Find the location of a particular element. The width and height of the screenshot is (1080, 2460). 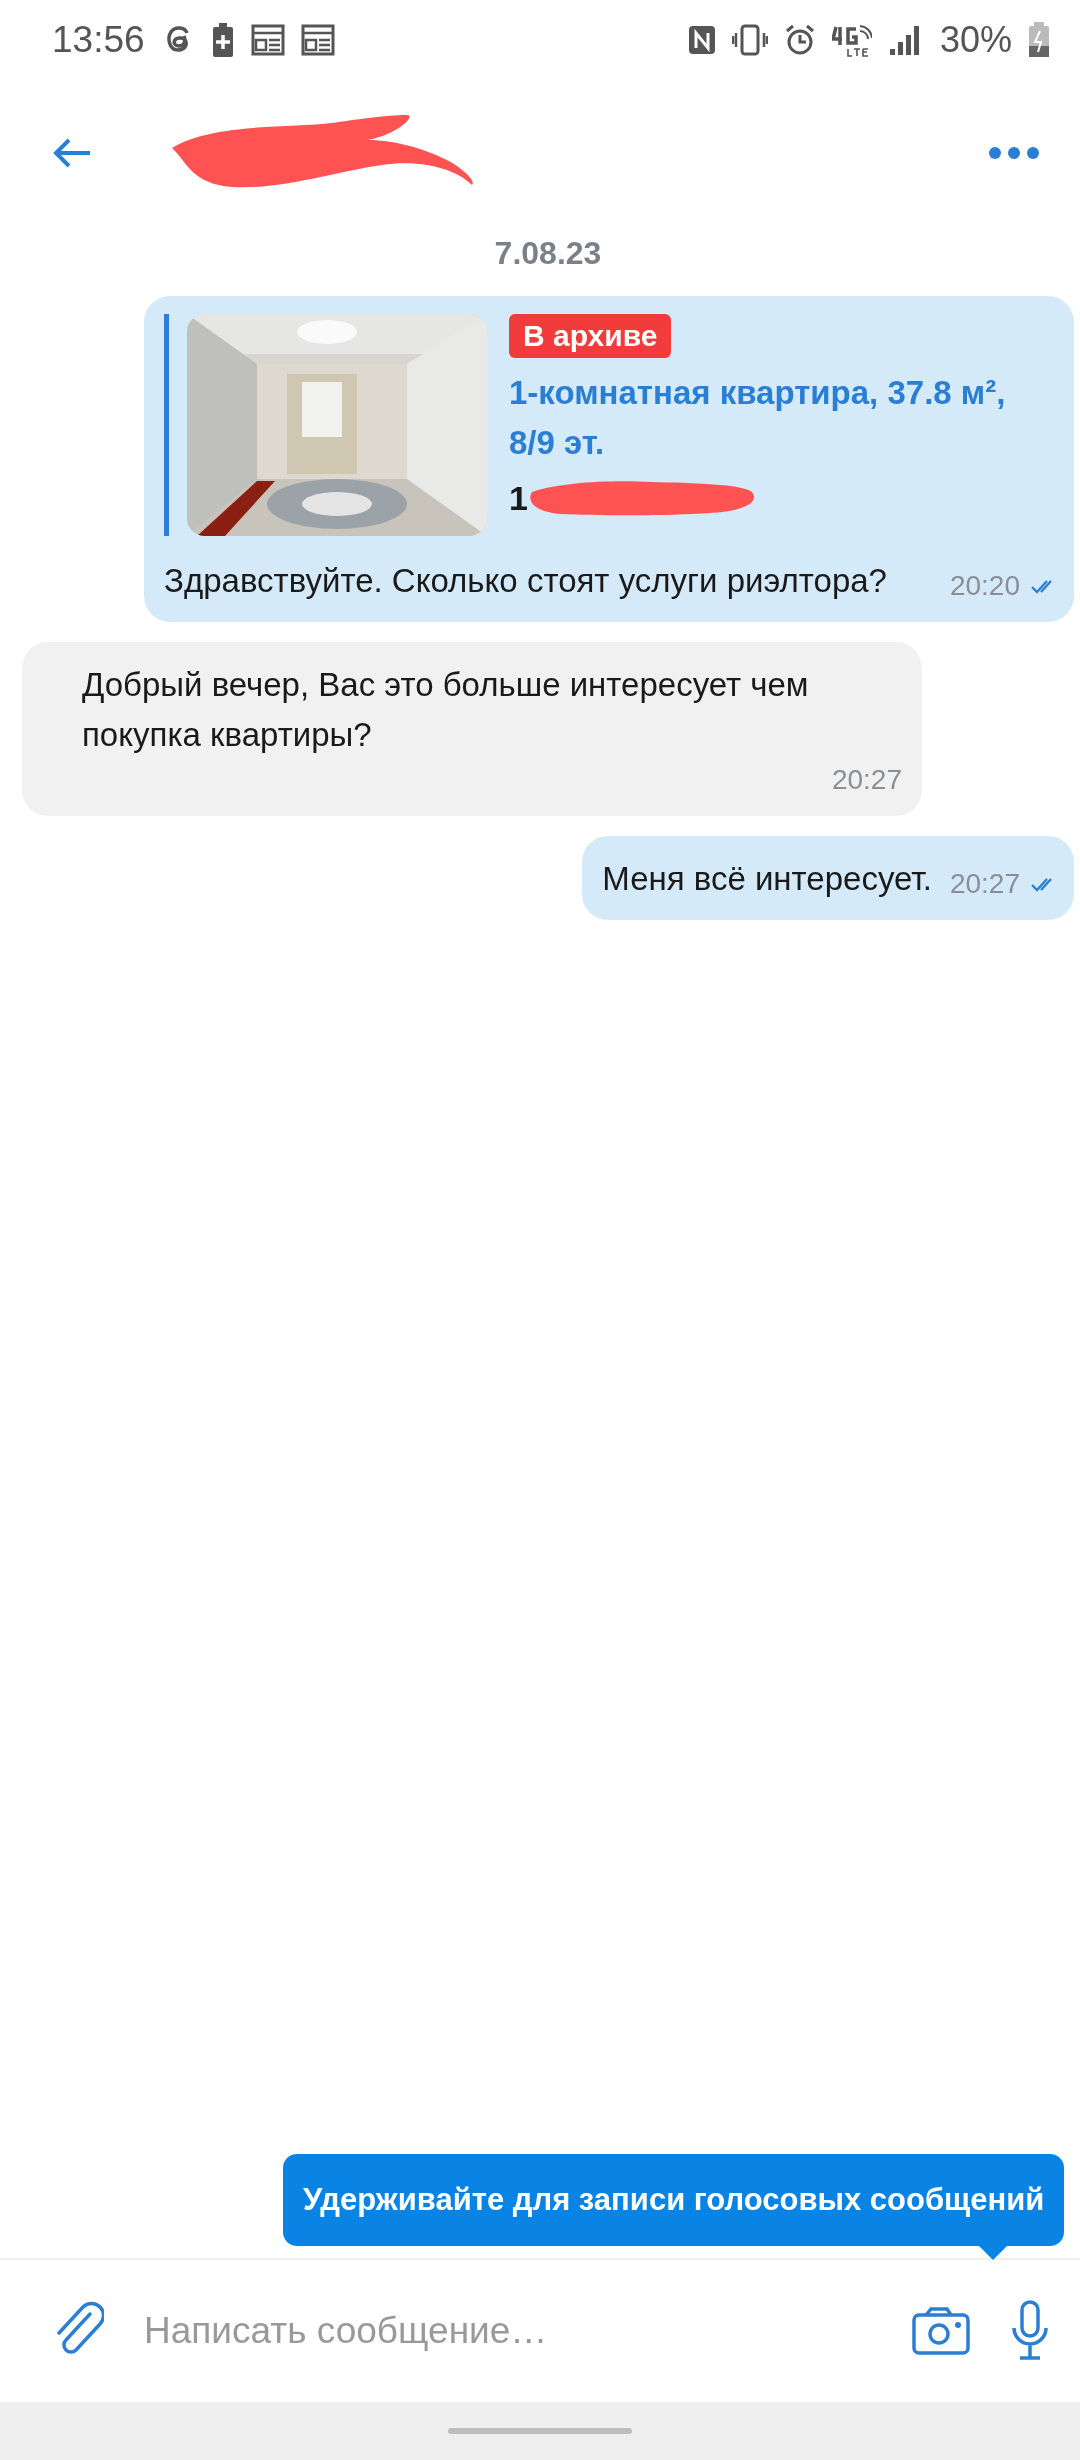

listing-price: 1 is located at coordinates (518, 498).